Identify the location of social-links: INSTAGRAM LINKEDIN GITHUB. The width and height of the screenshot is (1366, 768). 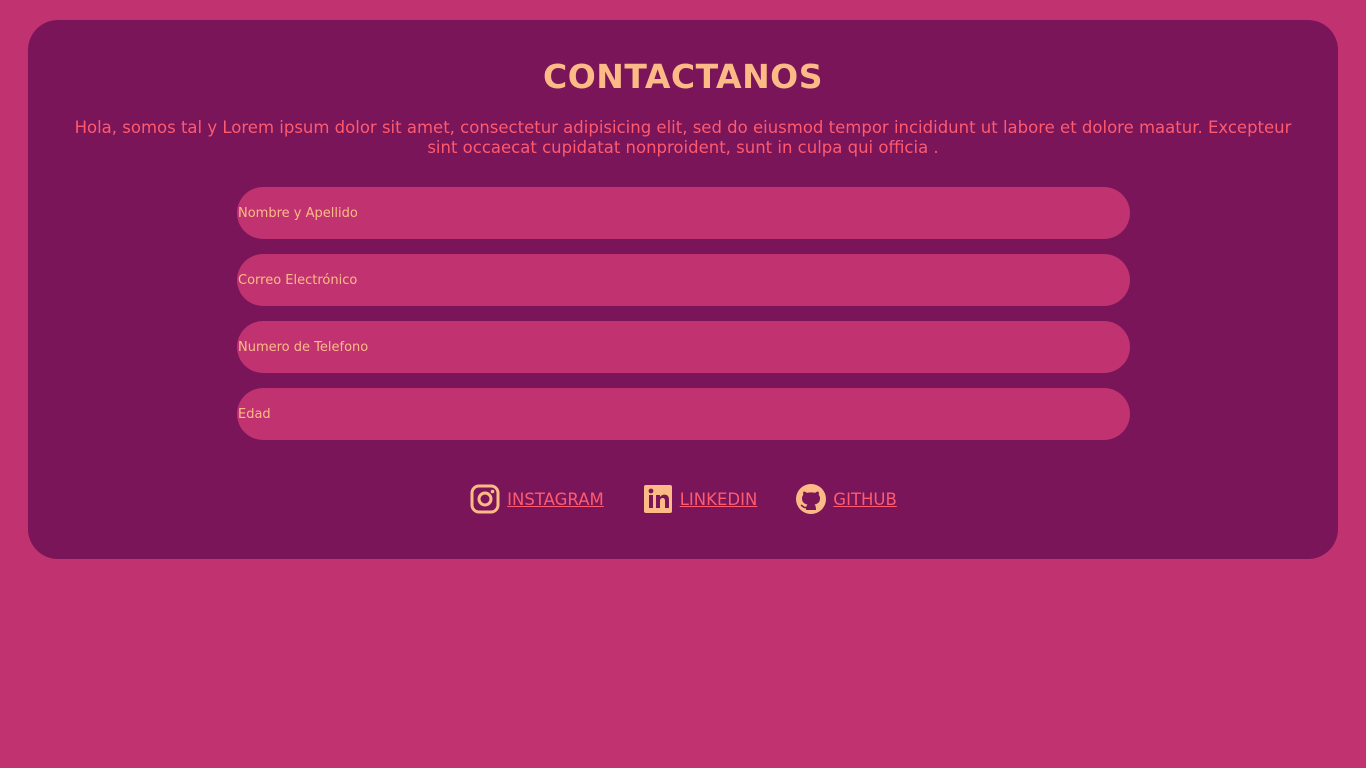
(683, 499).